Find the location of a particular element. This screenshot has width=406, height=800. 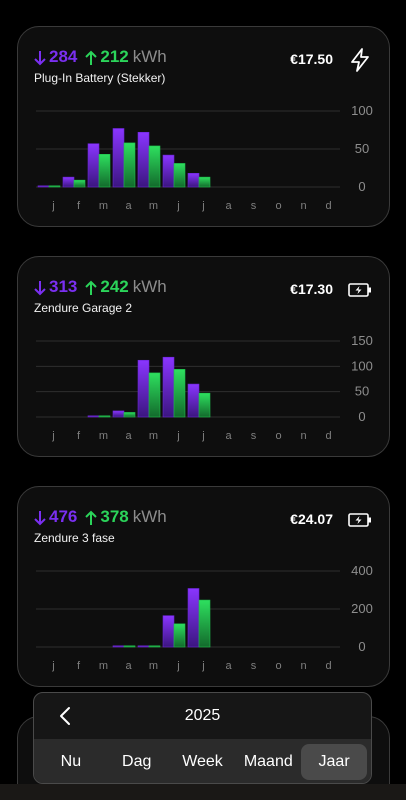

consumed-value: 476 is located at coordinates (55, 517).